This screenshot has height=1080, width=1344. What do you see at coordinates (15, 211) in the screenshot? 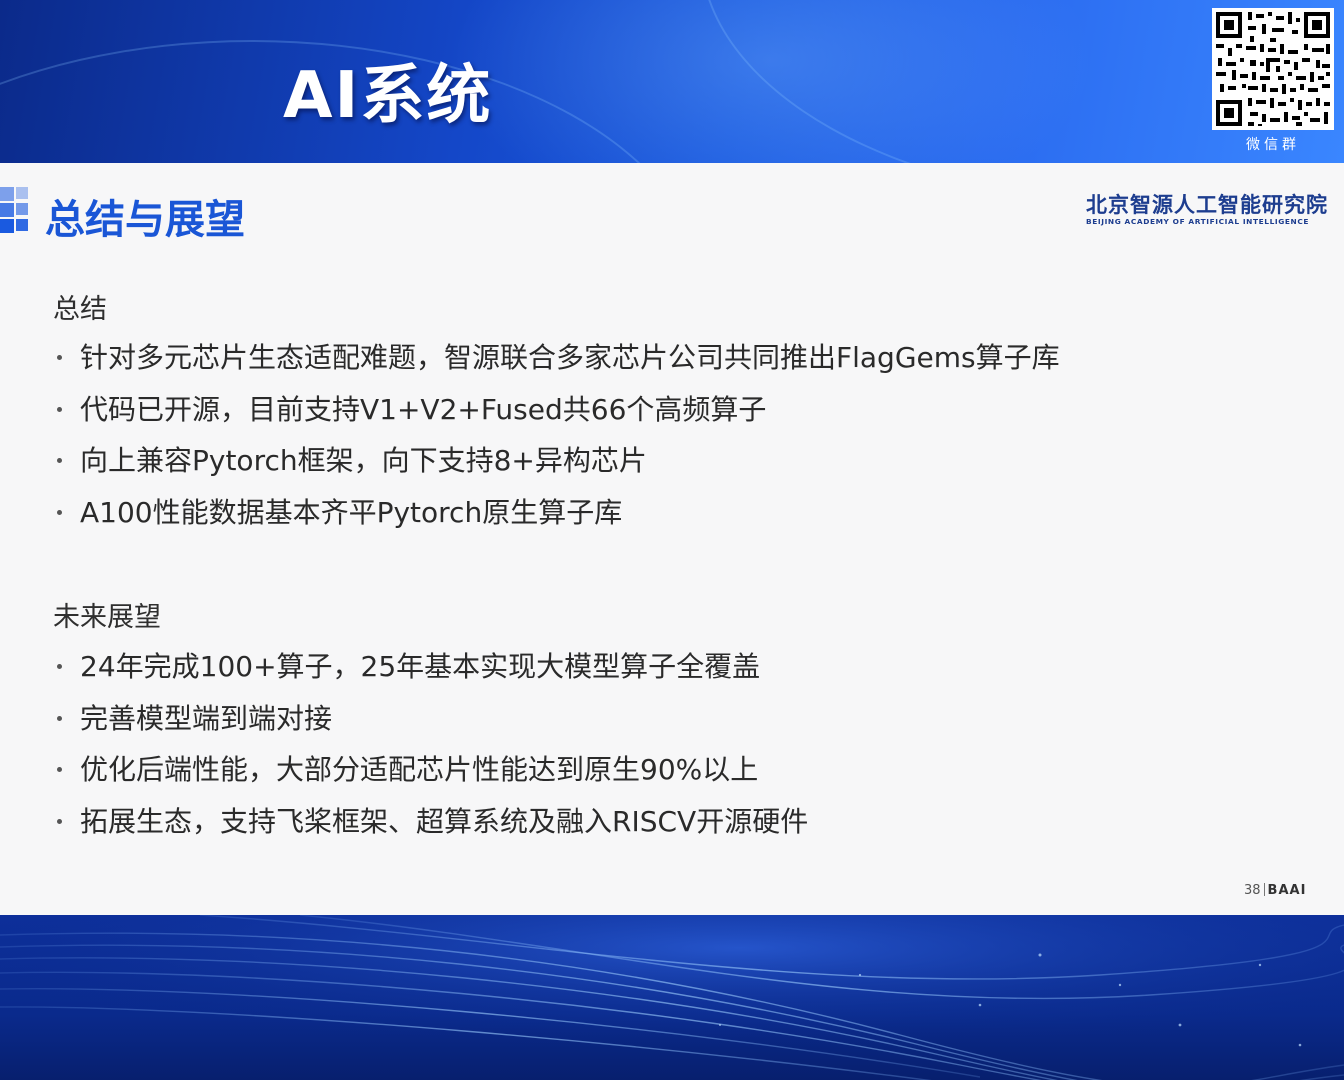
I see `title-accent` at bounding box center [15, 211].